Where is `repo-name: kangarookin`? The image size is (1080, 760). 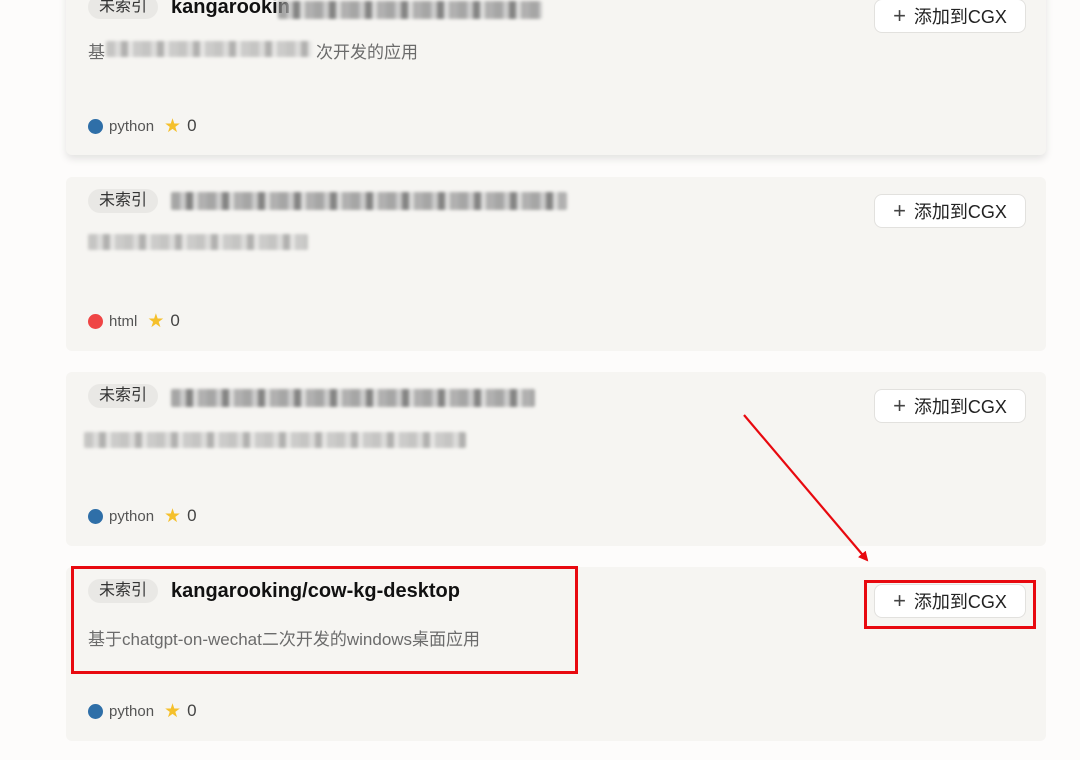
repo-name: kangarookin is located at coordinates (230, 9).